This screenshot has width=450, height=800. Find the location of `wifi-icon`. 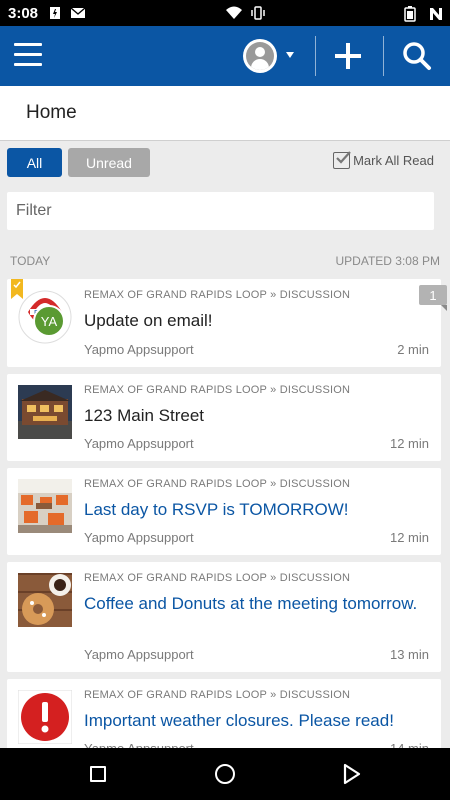

wifi-icon is located at coordinates (234, 13).